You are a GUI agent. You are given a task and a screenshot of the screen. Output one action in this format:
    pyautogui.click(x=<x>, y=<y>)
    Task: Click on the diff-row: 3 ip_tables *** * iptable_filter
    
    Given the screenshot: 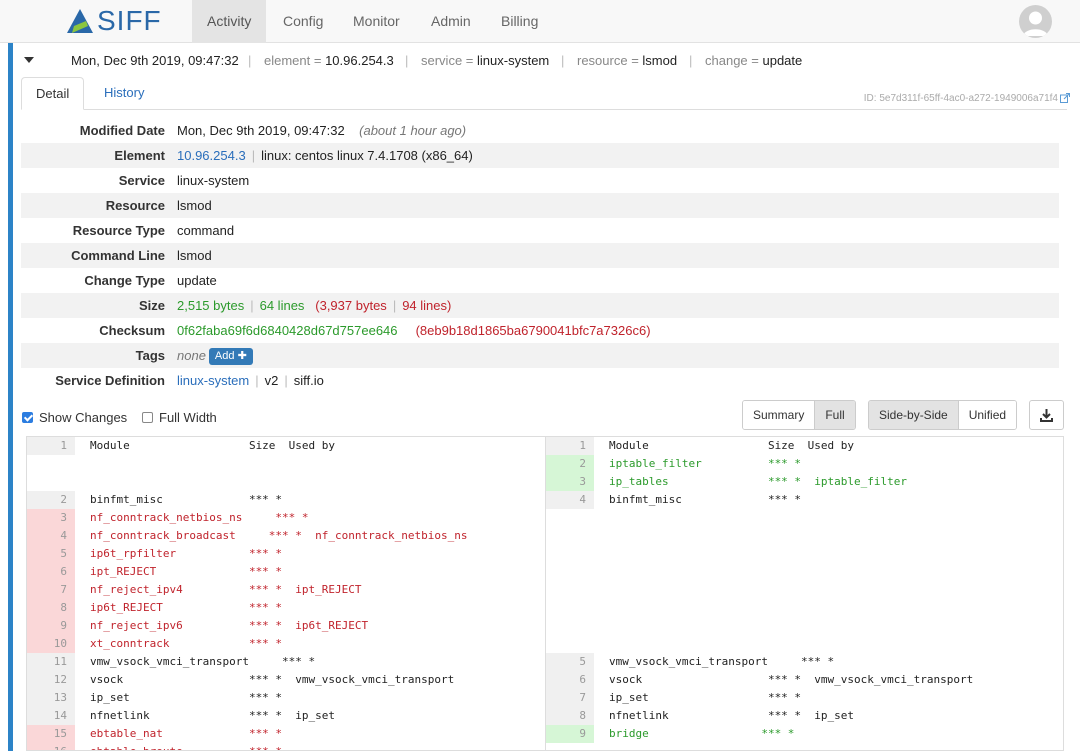 What is the action you would take?
    pyautogui.click(x=804, y=482)
    